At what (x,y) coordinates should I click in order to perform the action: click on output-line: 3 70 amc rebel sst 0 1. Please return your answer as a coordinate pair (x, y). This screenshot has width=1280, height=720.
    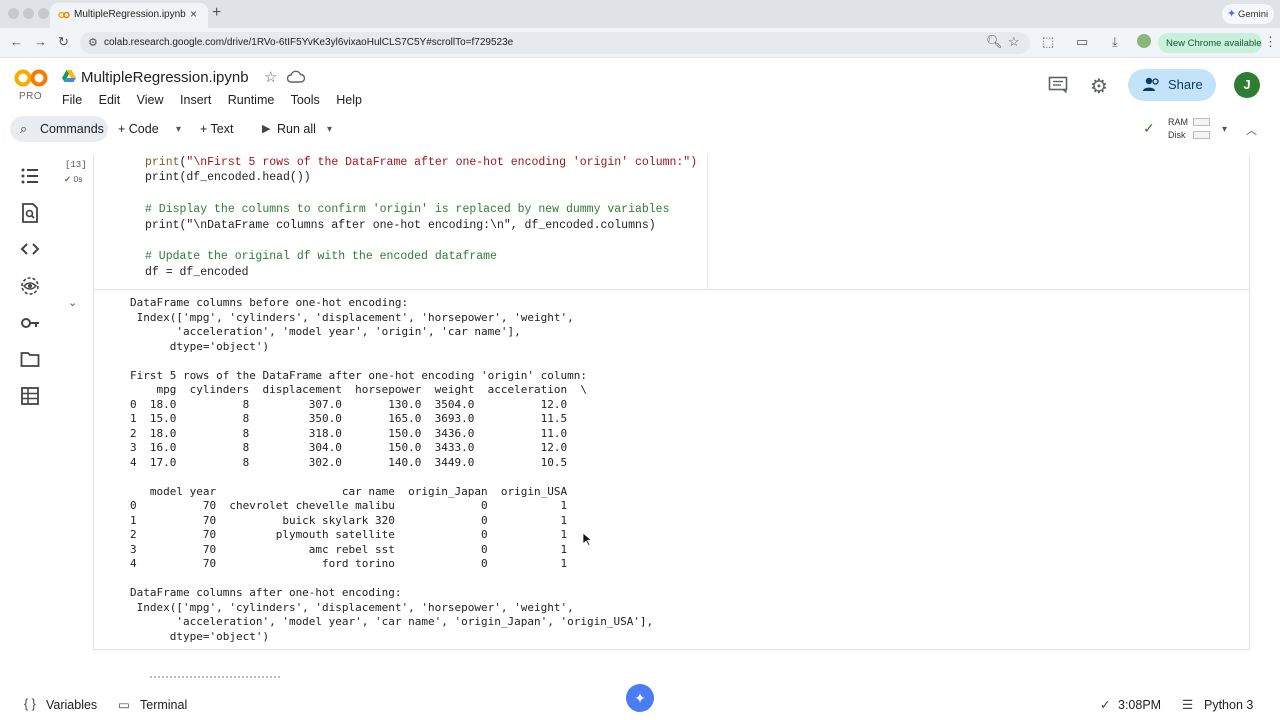
    Looking at the image, I should click on (349, 549).